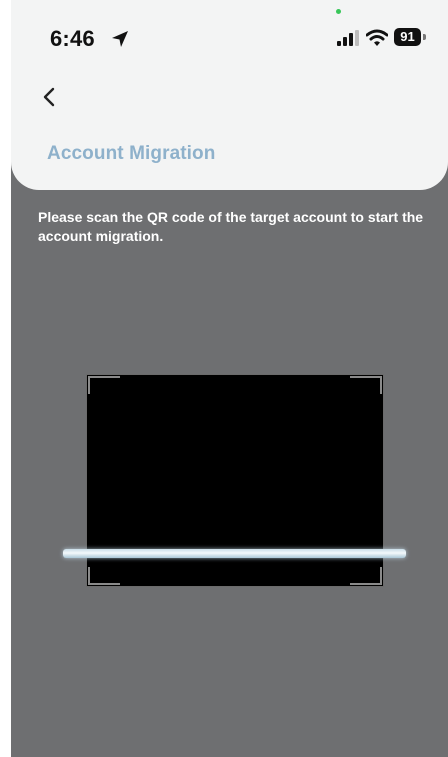 The width and height of the screenshot is (448, 757). Describe the element at coordinates (120, 39) in the screenshot. I see `location-arrow-icon` at that location.